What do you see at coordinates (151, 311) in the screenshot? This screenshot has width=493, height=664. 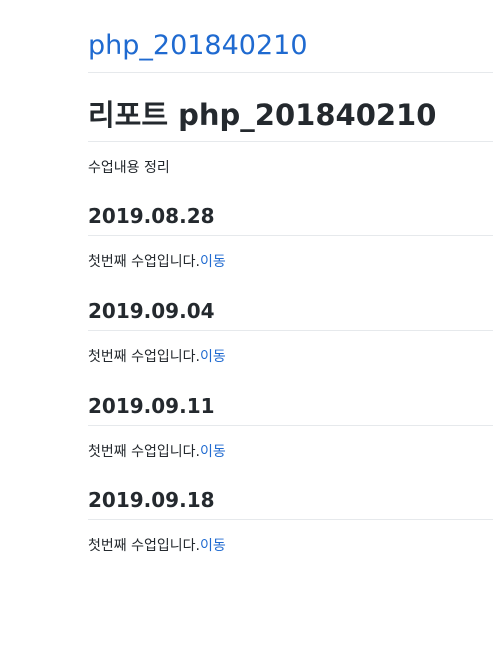 I see `section-date: 2019.09.04` at bounding box center [151, 311].